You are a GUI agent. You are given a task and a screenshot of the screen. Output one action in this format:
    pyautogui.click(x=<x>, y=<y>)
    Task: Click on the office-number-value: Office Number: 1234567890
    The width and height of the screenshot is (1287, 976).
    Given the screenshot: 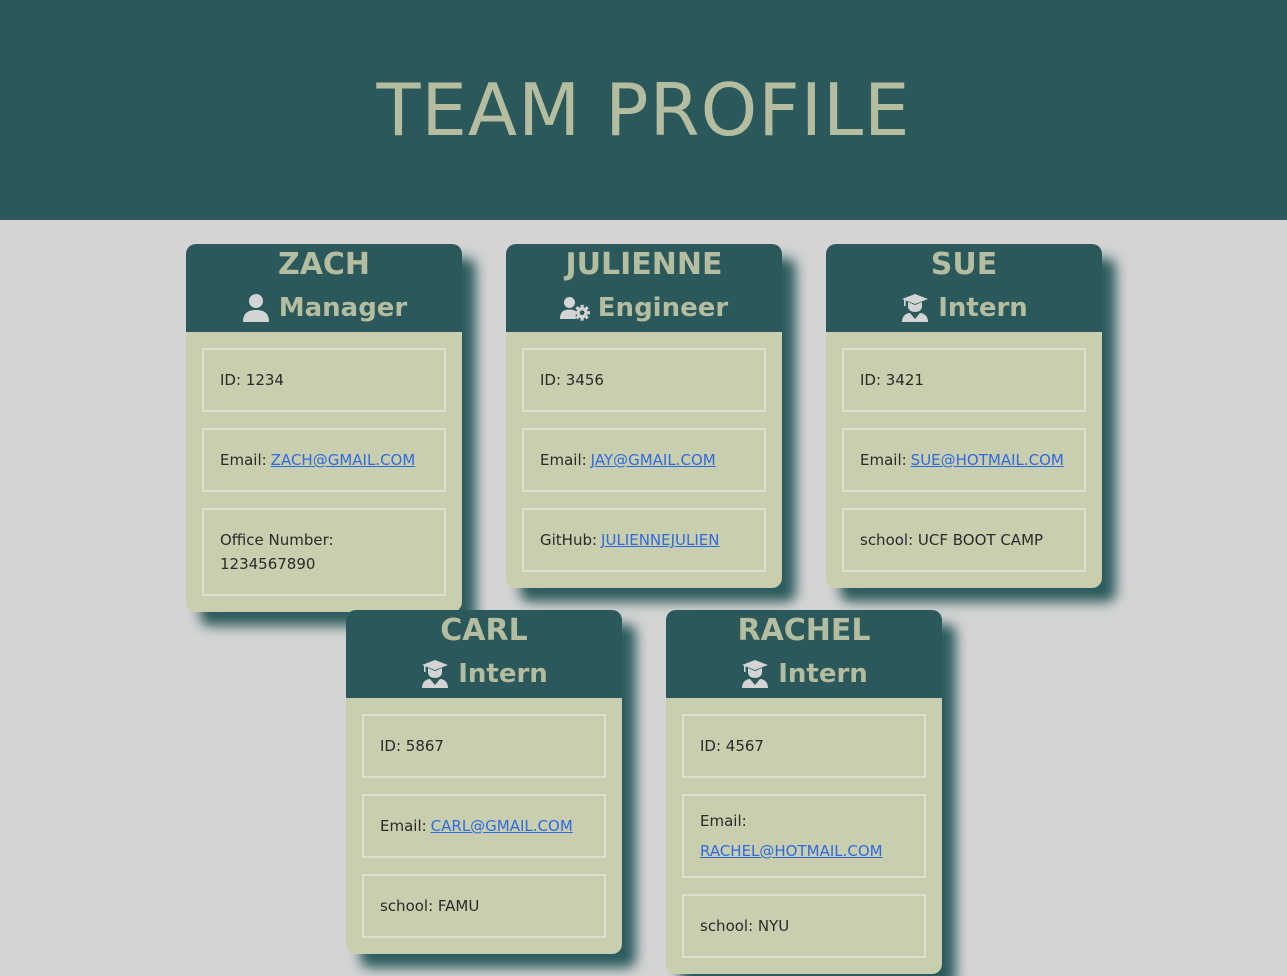 What is the action you would take?
    pyautogui.click(x=277, y=552)
    